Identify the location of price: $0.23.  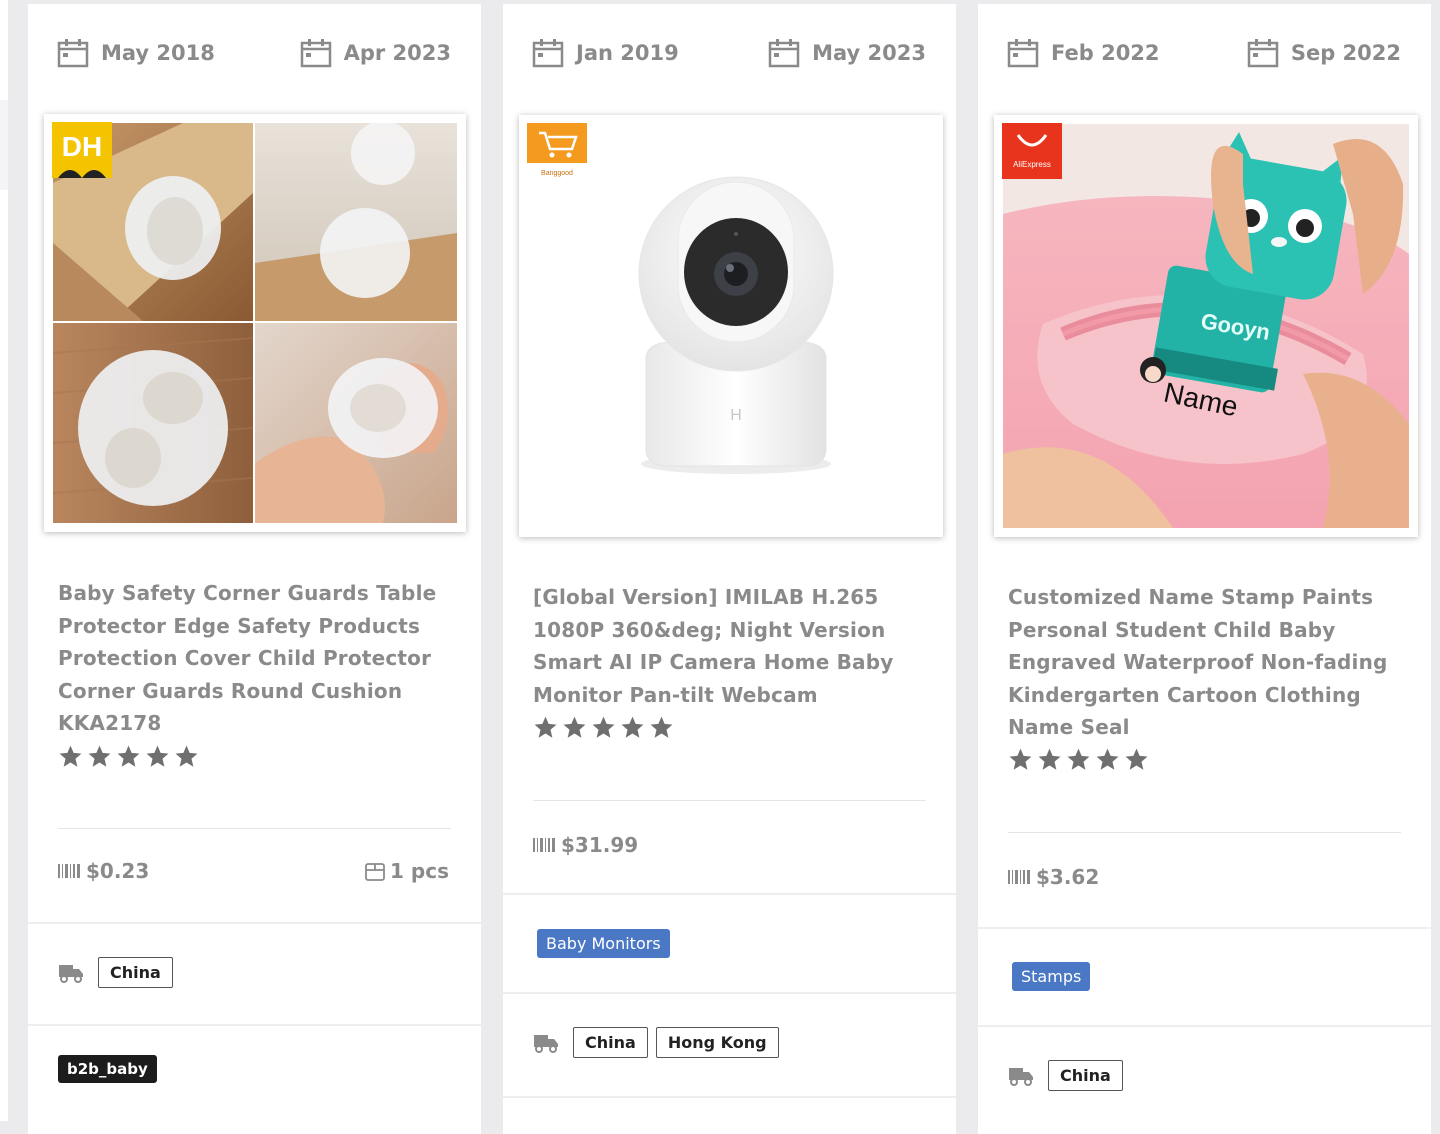
(103, 871).